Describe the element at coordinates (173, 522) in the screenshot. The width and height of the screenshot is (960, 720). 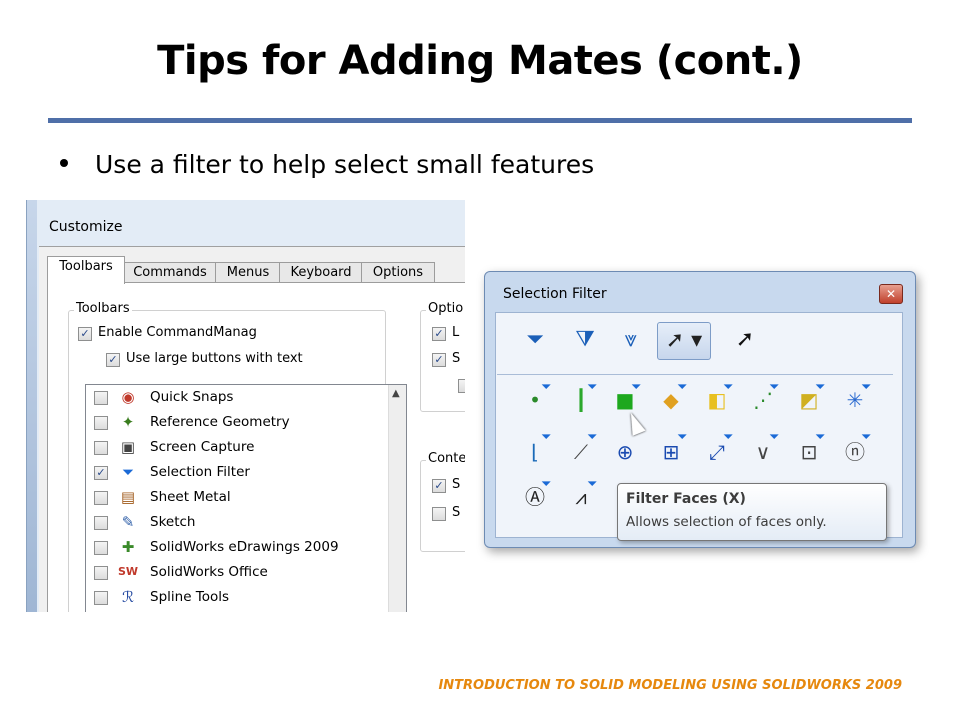
I see `list-item-label: Sketch` at that location.